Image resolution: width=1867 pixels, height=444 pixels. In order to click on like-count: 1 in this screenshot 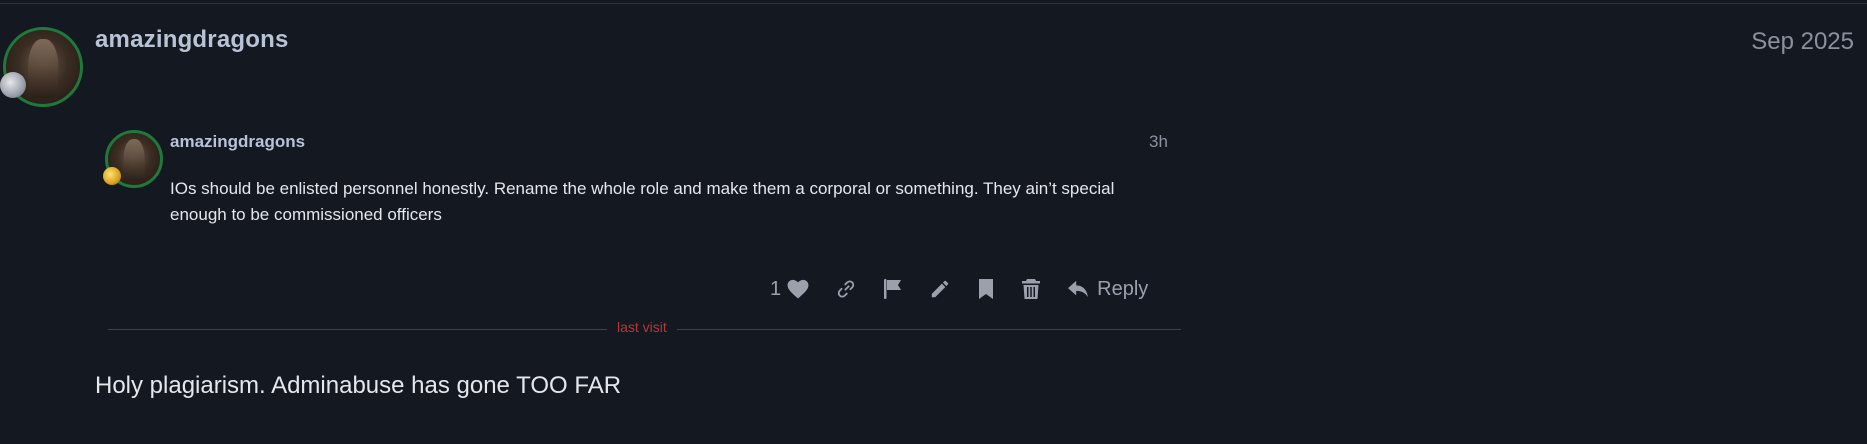, I will do `click(775, 289)`.